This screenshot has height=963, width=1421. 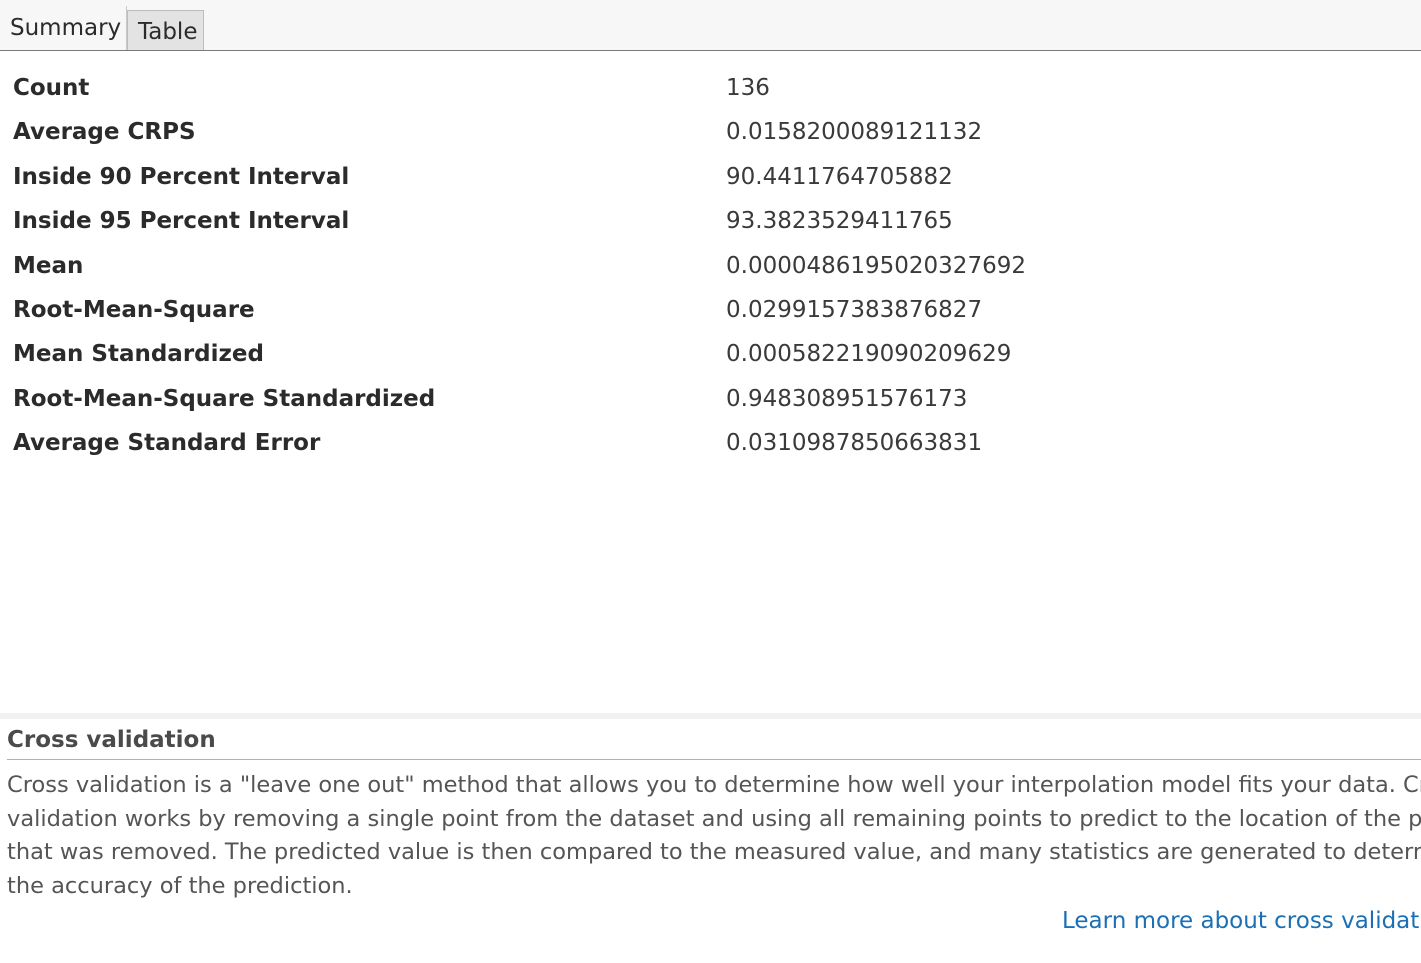 What do you see at coordinates (51, 88) in the screenshot?
I see `stat-label: Count` at bounding box center [51, 88].